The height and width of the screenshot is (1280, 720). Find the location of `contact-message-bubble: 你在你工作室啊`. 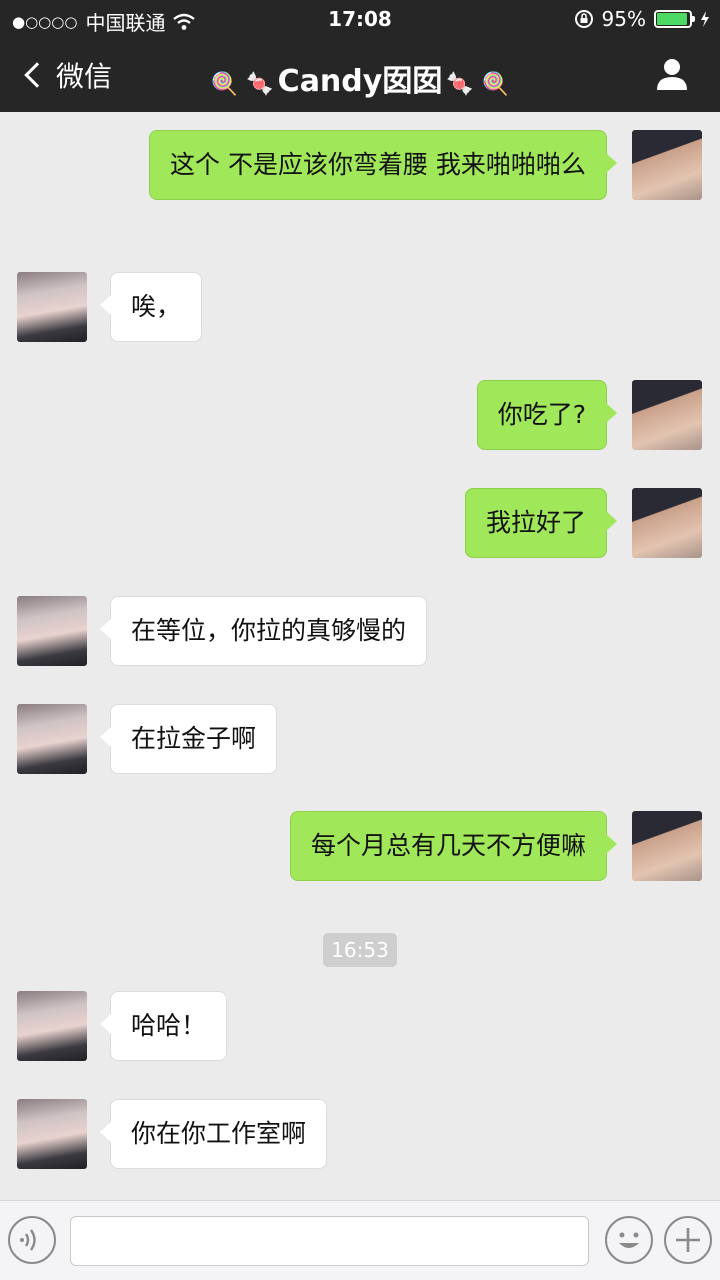

contact-message-bubble: 你在你工作室啊 is located at coordinates (213, 1134).